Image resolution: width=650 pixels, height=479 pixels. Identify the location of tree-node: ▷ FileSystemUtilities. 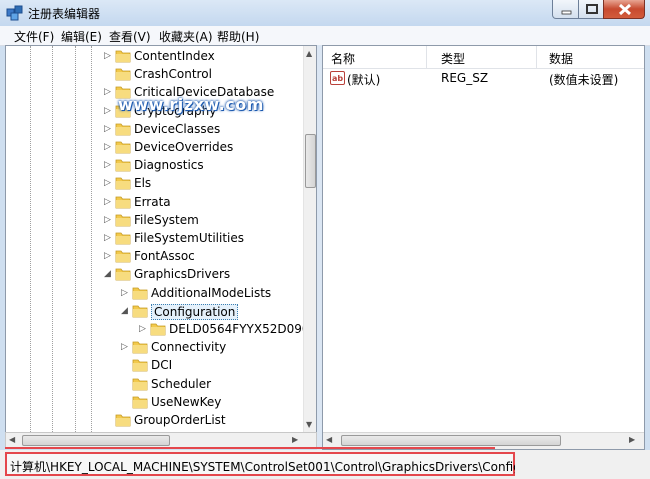
(154, 239).